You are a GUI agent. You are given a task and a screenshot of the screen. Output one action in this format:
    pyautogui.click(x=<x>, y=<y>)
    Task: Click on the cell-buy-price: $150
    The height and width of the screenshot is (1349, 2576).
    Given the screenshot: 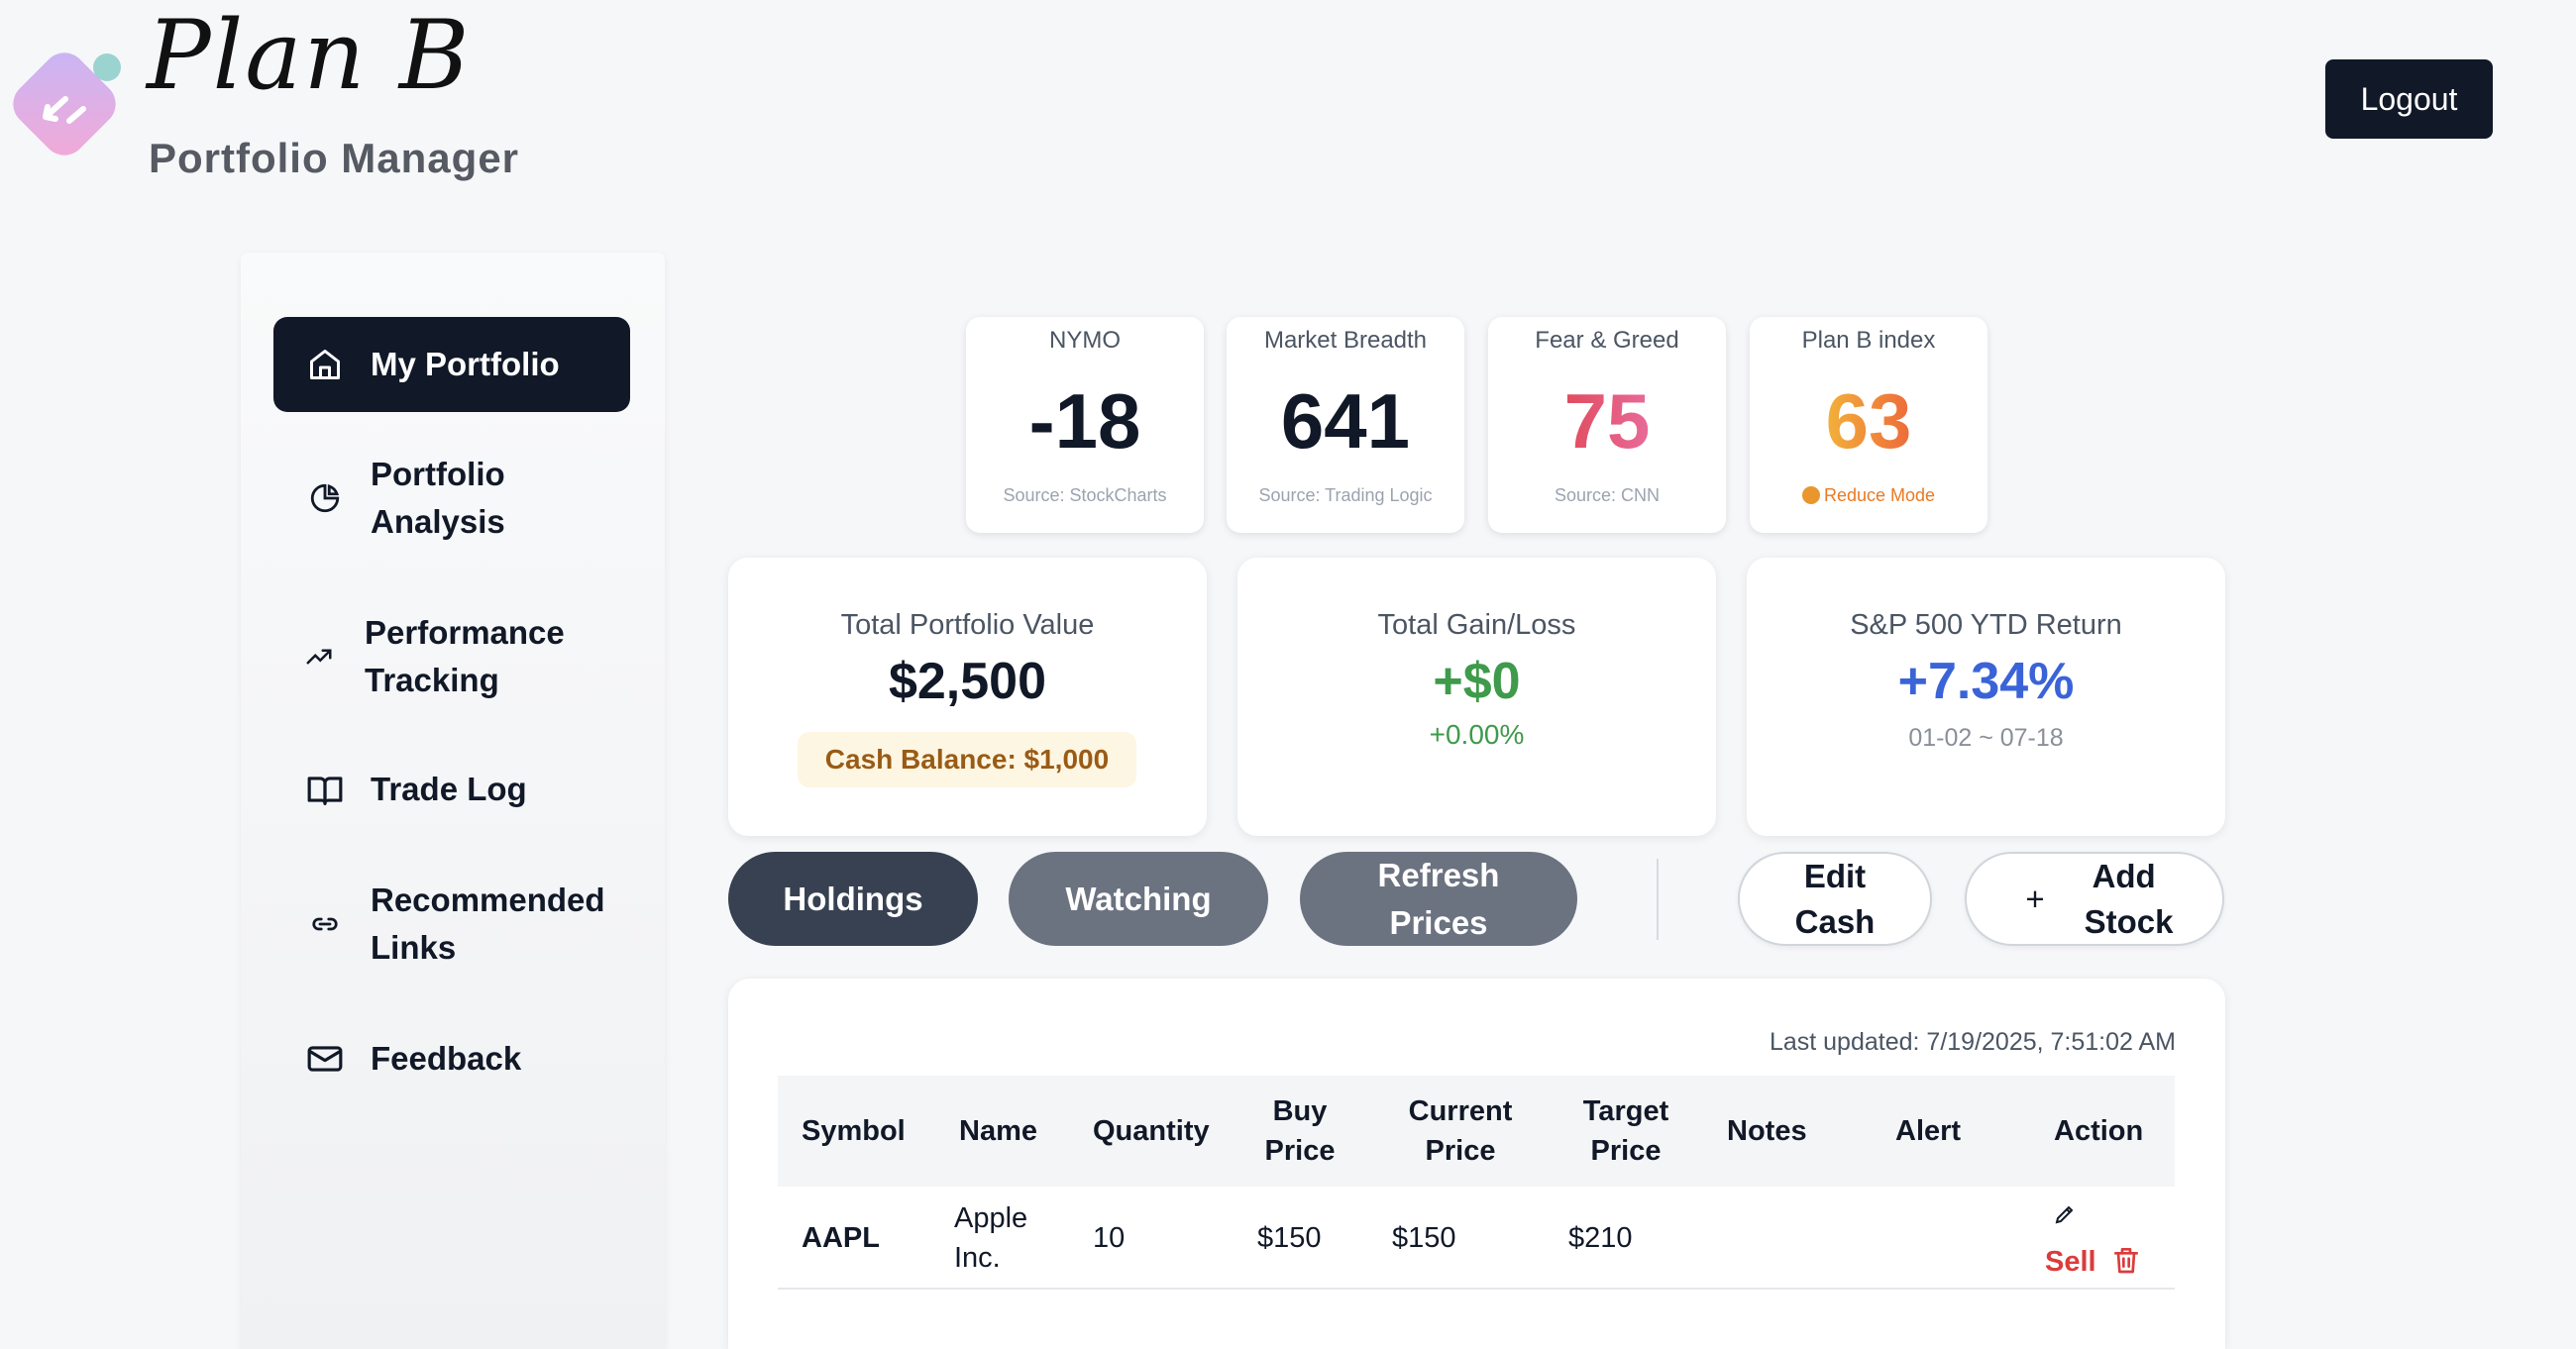 What is the action you would take?
    pyautogui.click(x=1290, y=1238)
    